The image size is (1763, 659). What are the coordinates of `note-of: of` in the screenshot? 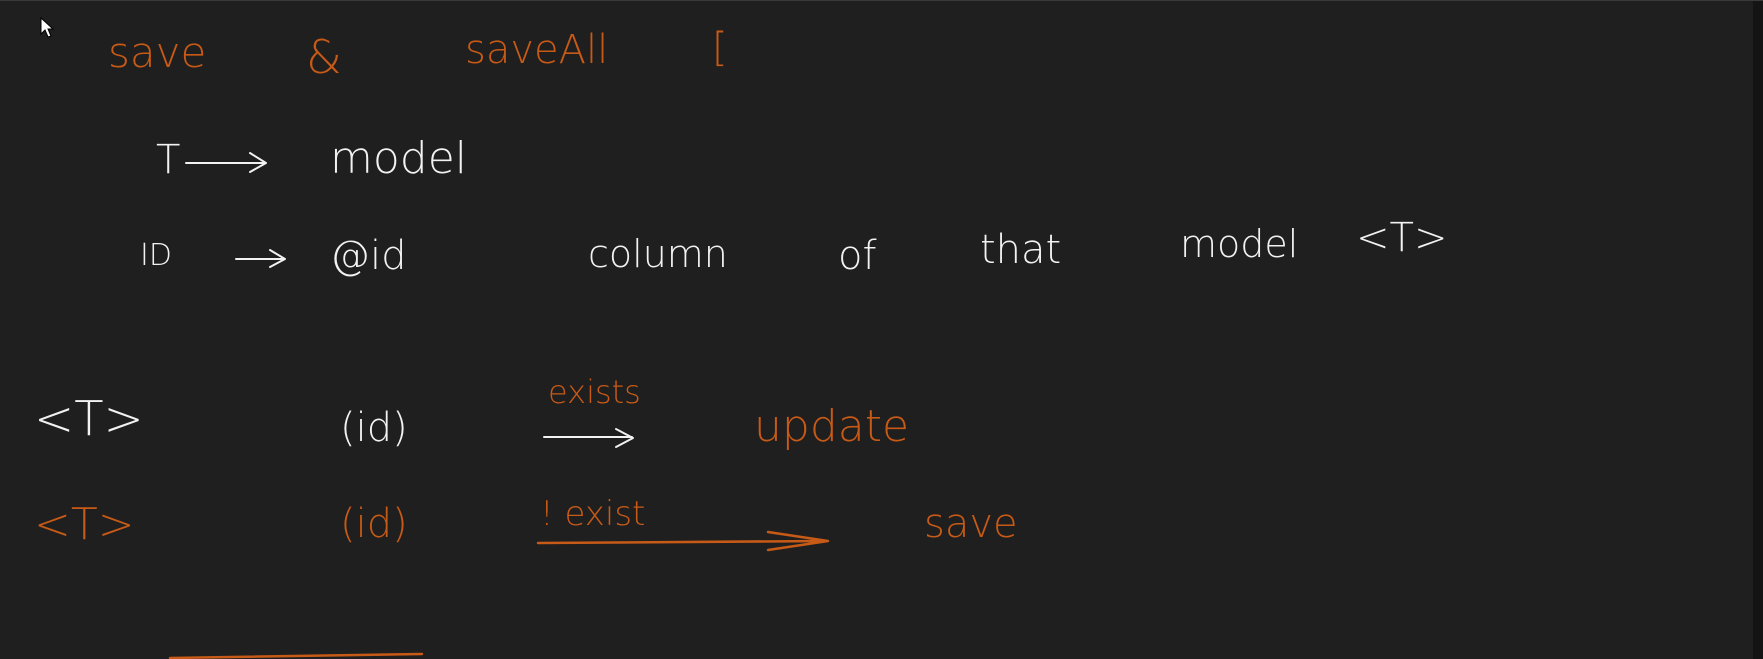 It's located at (857, 256).